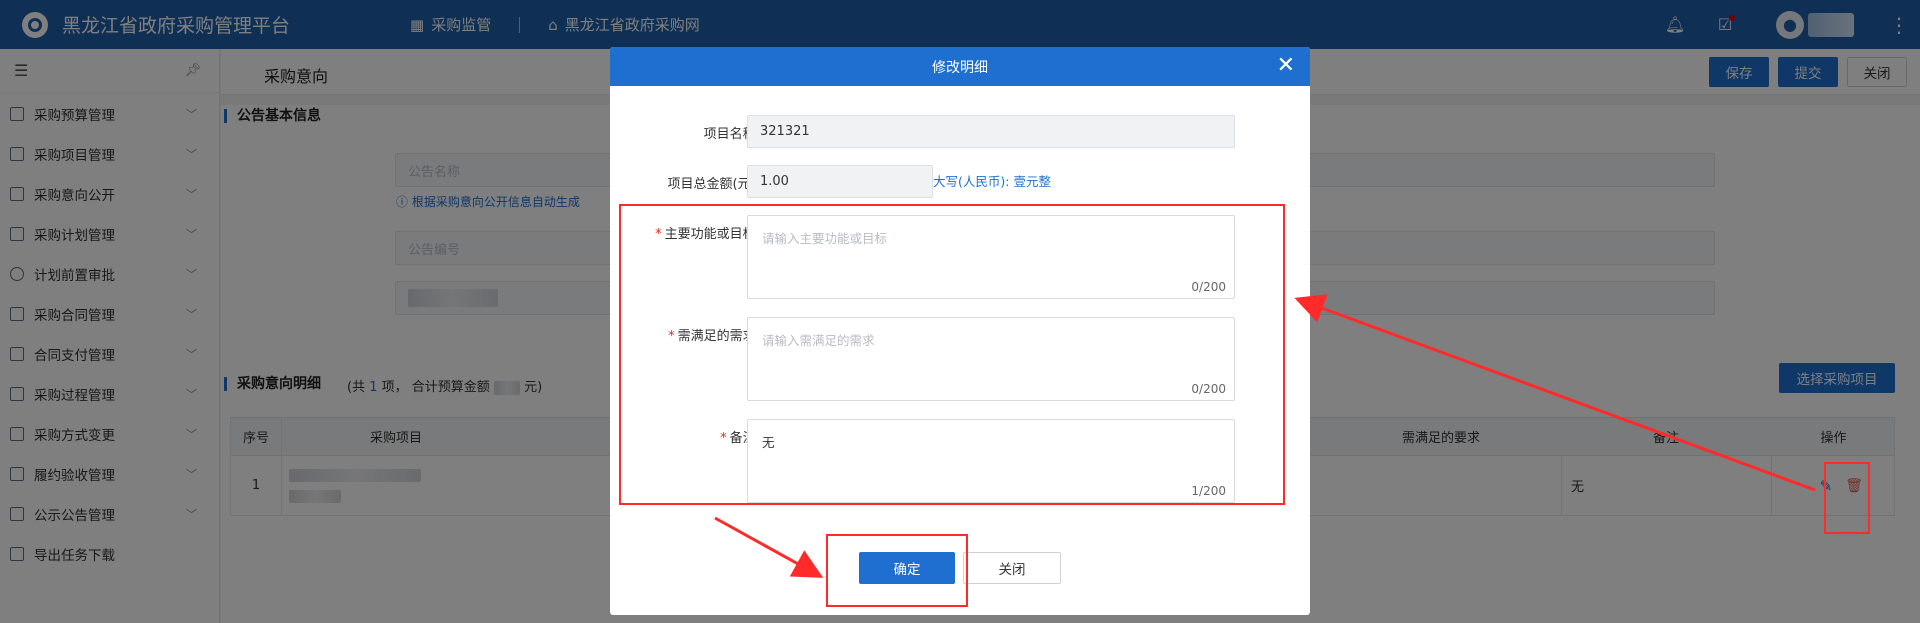 This screenshot has width=1920, height=623. I want to click on arrow-to-confirm, so click(769, 547).